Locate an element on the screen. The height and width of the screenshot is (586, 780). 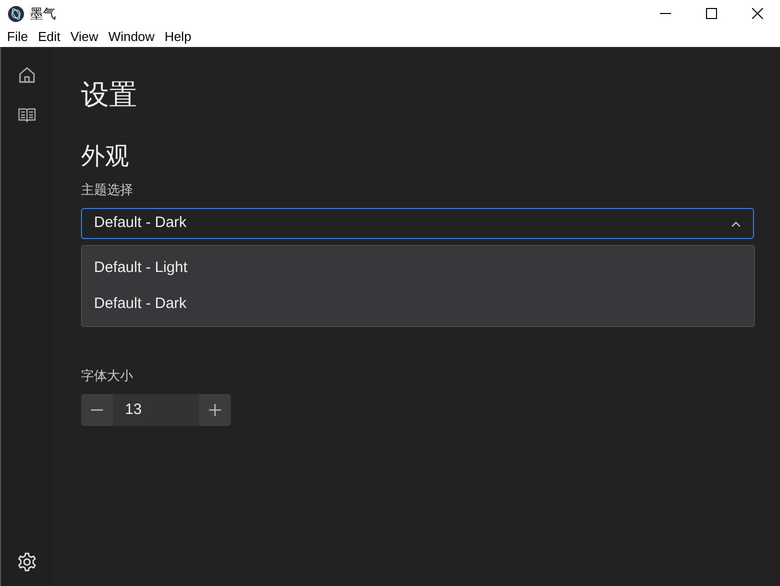
close-icon is located at coordinates (757, 13).